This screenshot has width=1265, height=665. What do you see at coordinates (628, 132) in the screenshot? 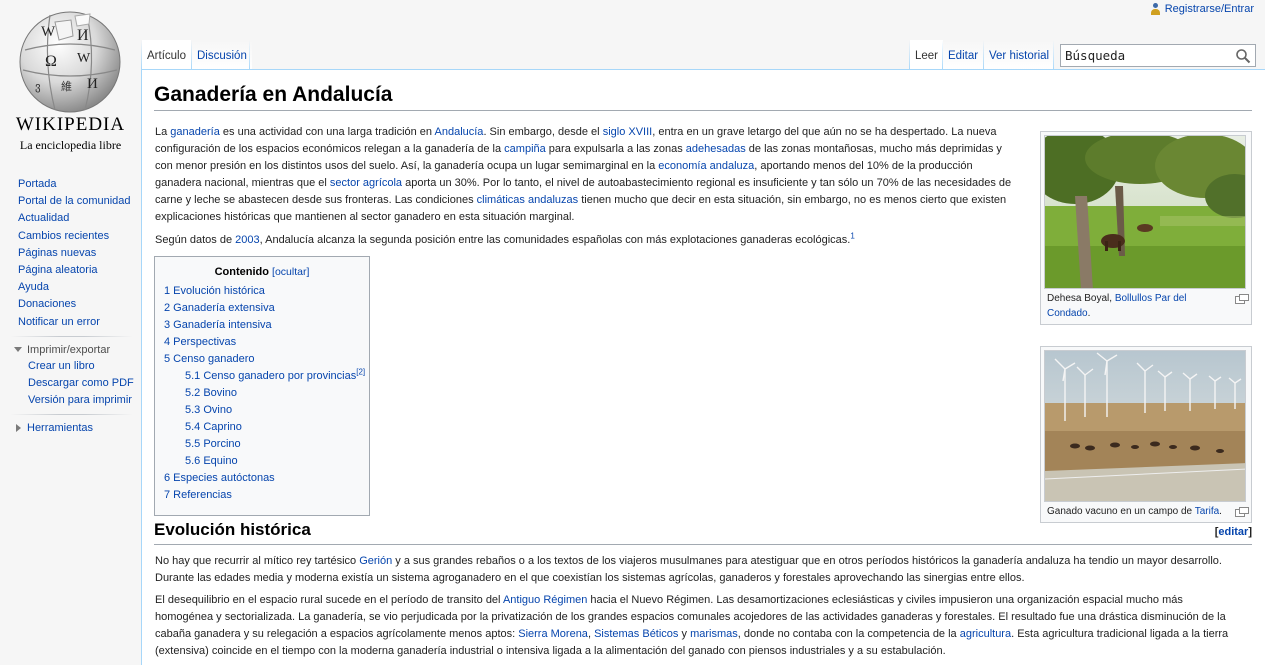
I see `inline-link: siglo XVIII` at bounding box center [628, 132].